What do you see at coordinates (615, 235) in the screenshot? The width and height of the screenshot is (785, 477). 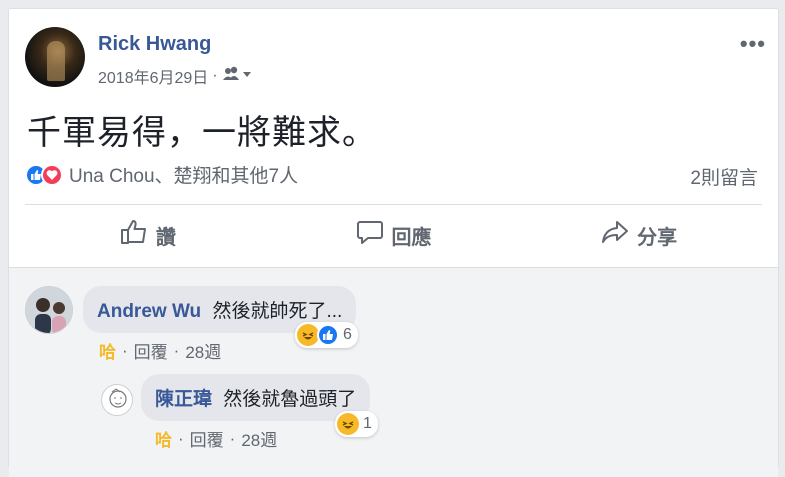 I see `share-arrow-icon` at bounding box center [615, 235].